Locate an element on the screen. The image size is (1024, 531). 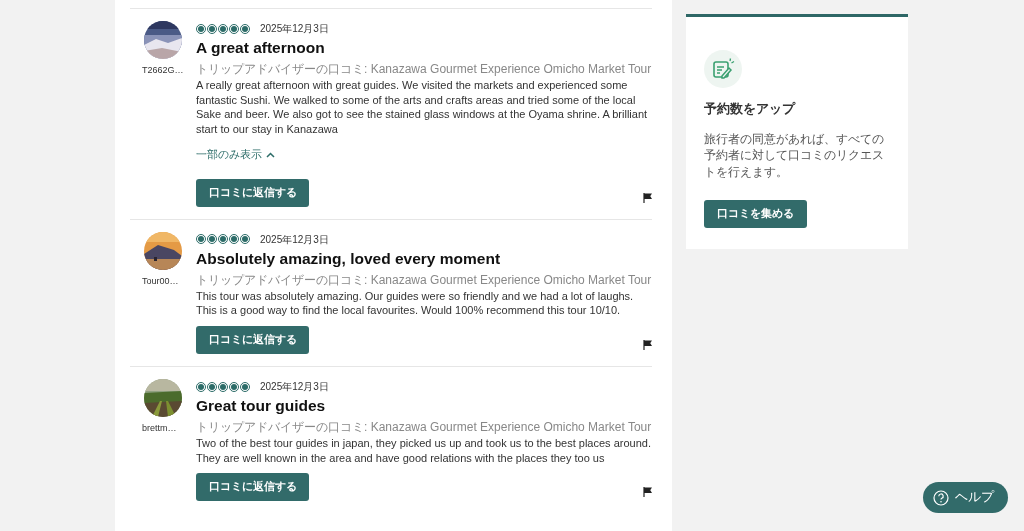
help-icon is located at coordinates (941, 497).